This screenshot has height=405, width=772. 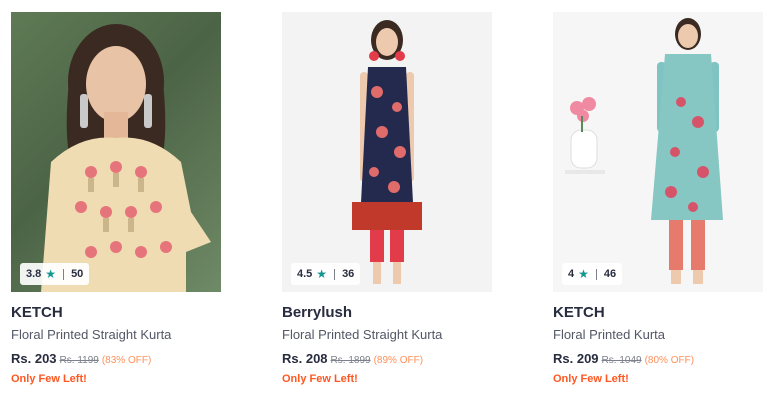 I want to click on product-price: Rs. 208, so click(x=305, y=358).